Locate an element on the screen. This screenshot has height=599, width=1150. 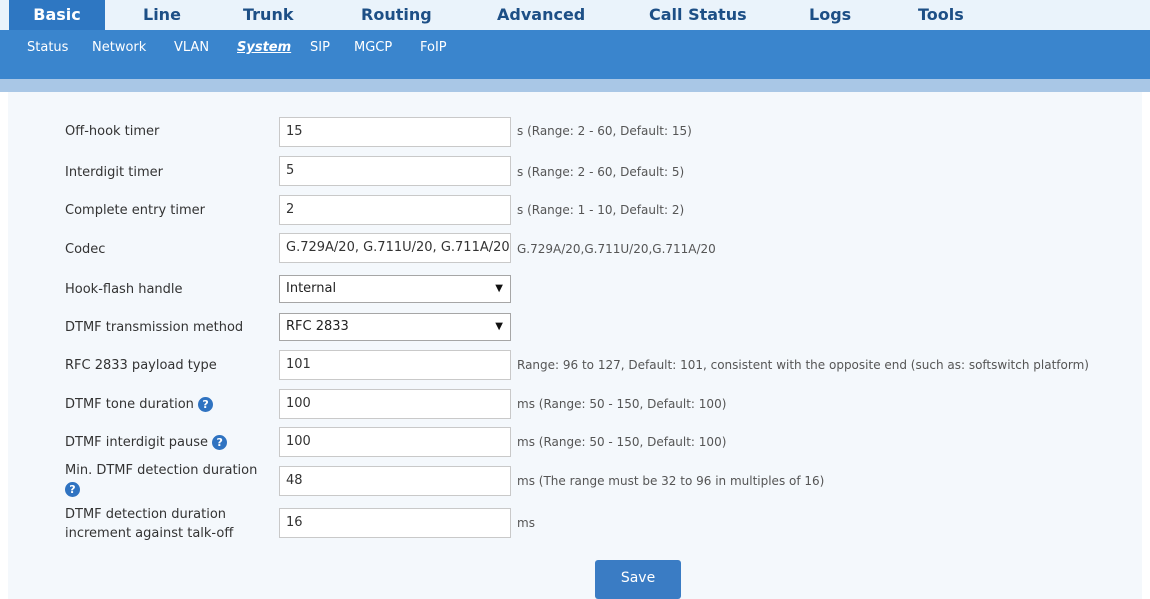
hook-flash-select: Internal ▼ is located at coordinates (395, 289).